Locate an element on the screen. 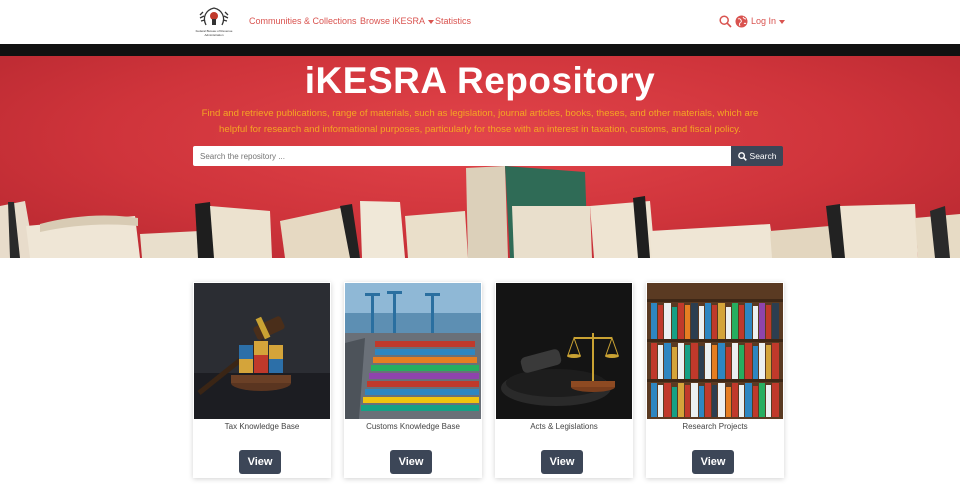  hero-title: iKESRA Repository is located at coordinates (480, 80).